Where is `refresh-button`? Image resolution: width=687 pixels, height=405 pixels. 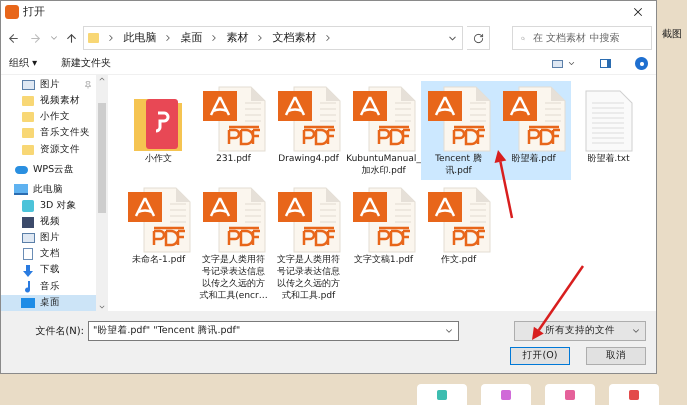
refresh-button is located at coordinates (478, 38).